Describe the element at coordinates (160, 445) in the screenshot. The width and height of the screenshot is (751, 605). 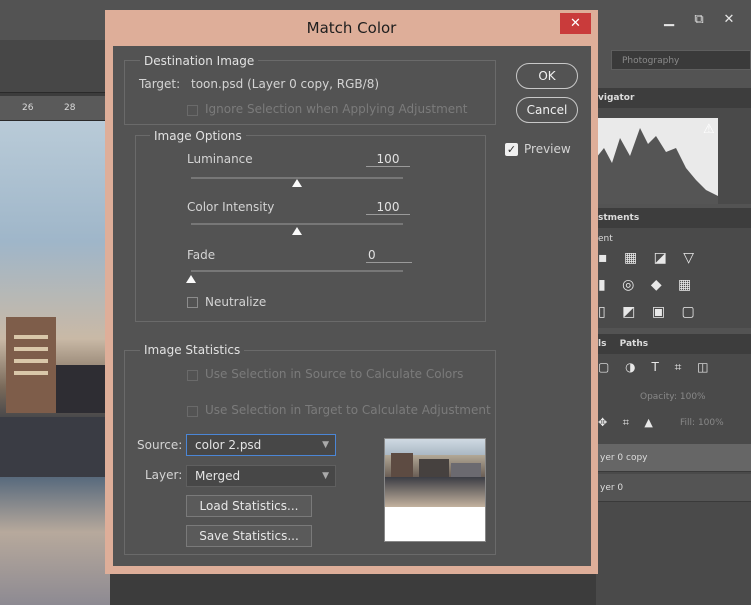
I see `source-label: Source:` at that location.